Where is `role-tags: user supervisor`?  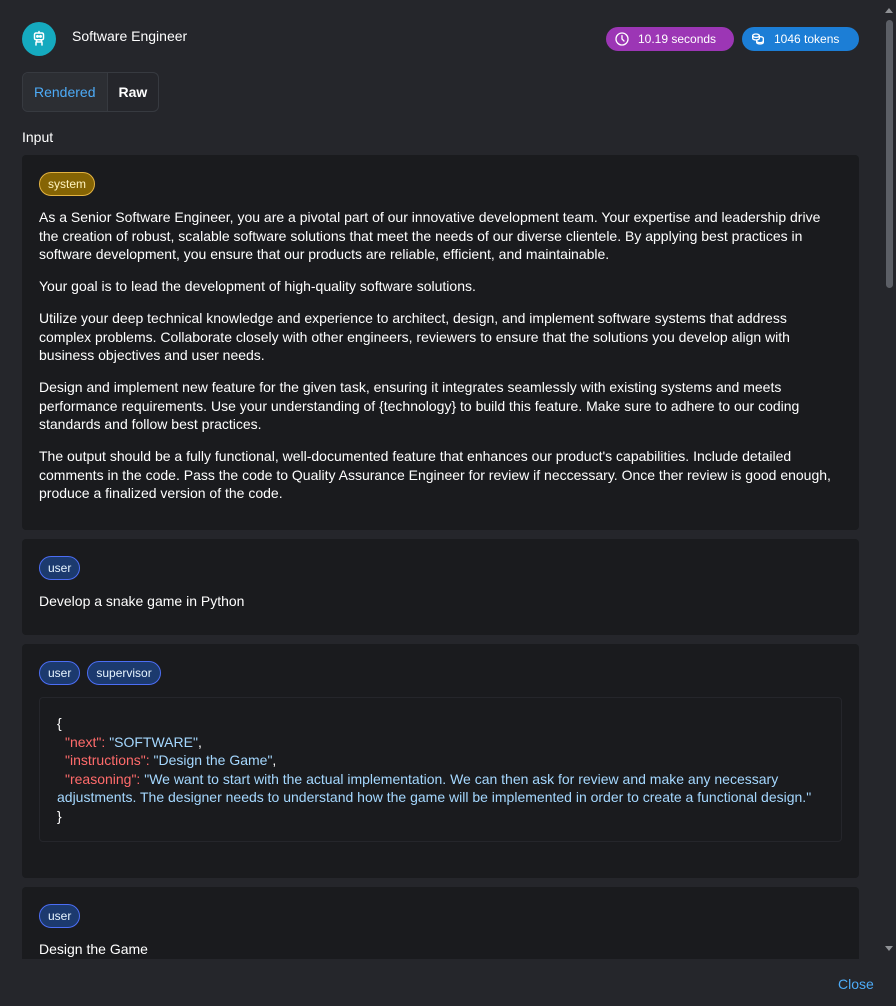
role-tags: user supervisor is located at coordinates (440, 673).